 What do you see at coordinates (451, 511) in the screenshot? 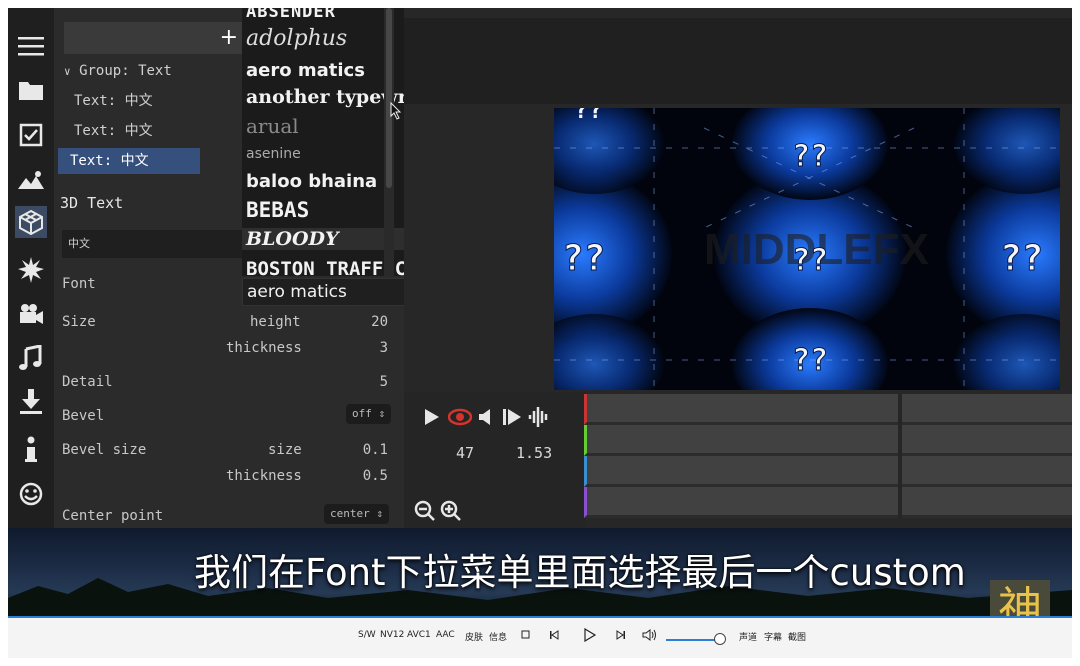
I see `zoom-in-icon` at bounding box center [451, 511].